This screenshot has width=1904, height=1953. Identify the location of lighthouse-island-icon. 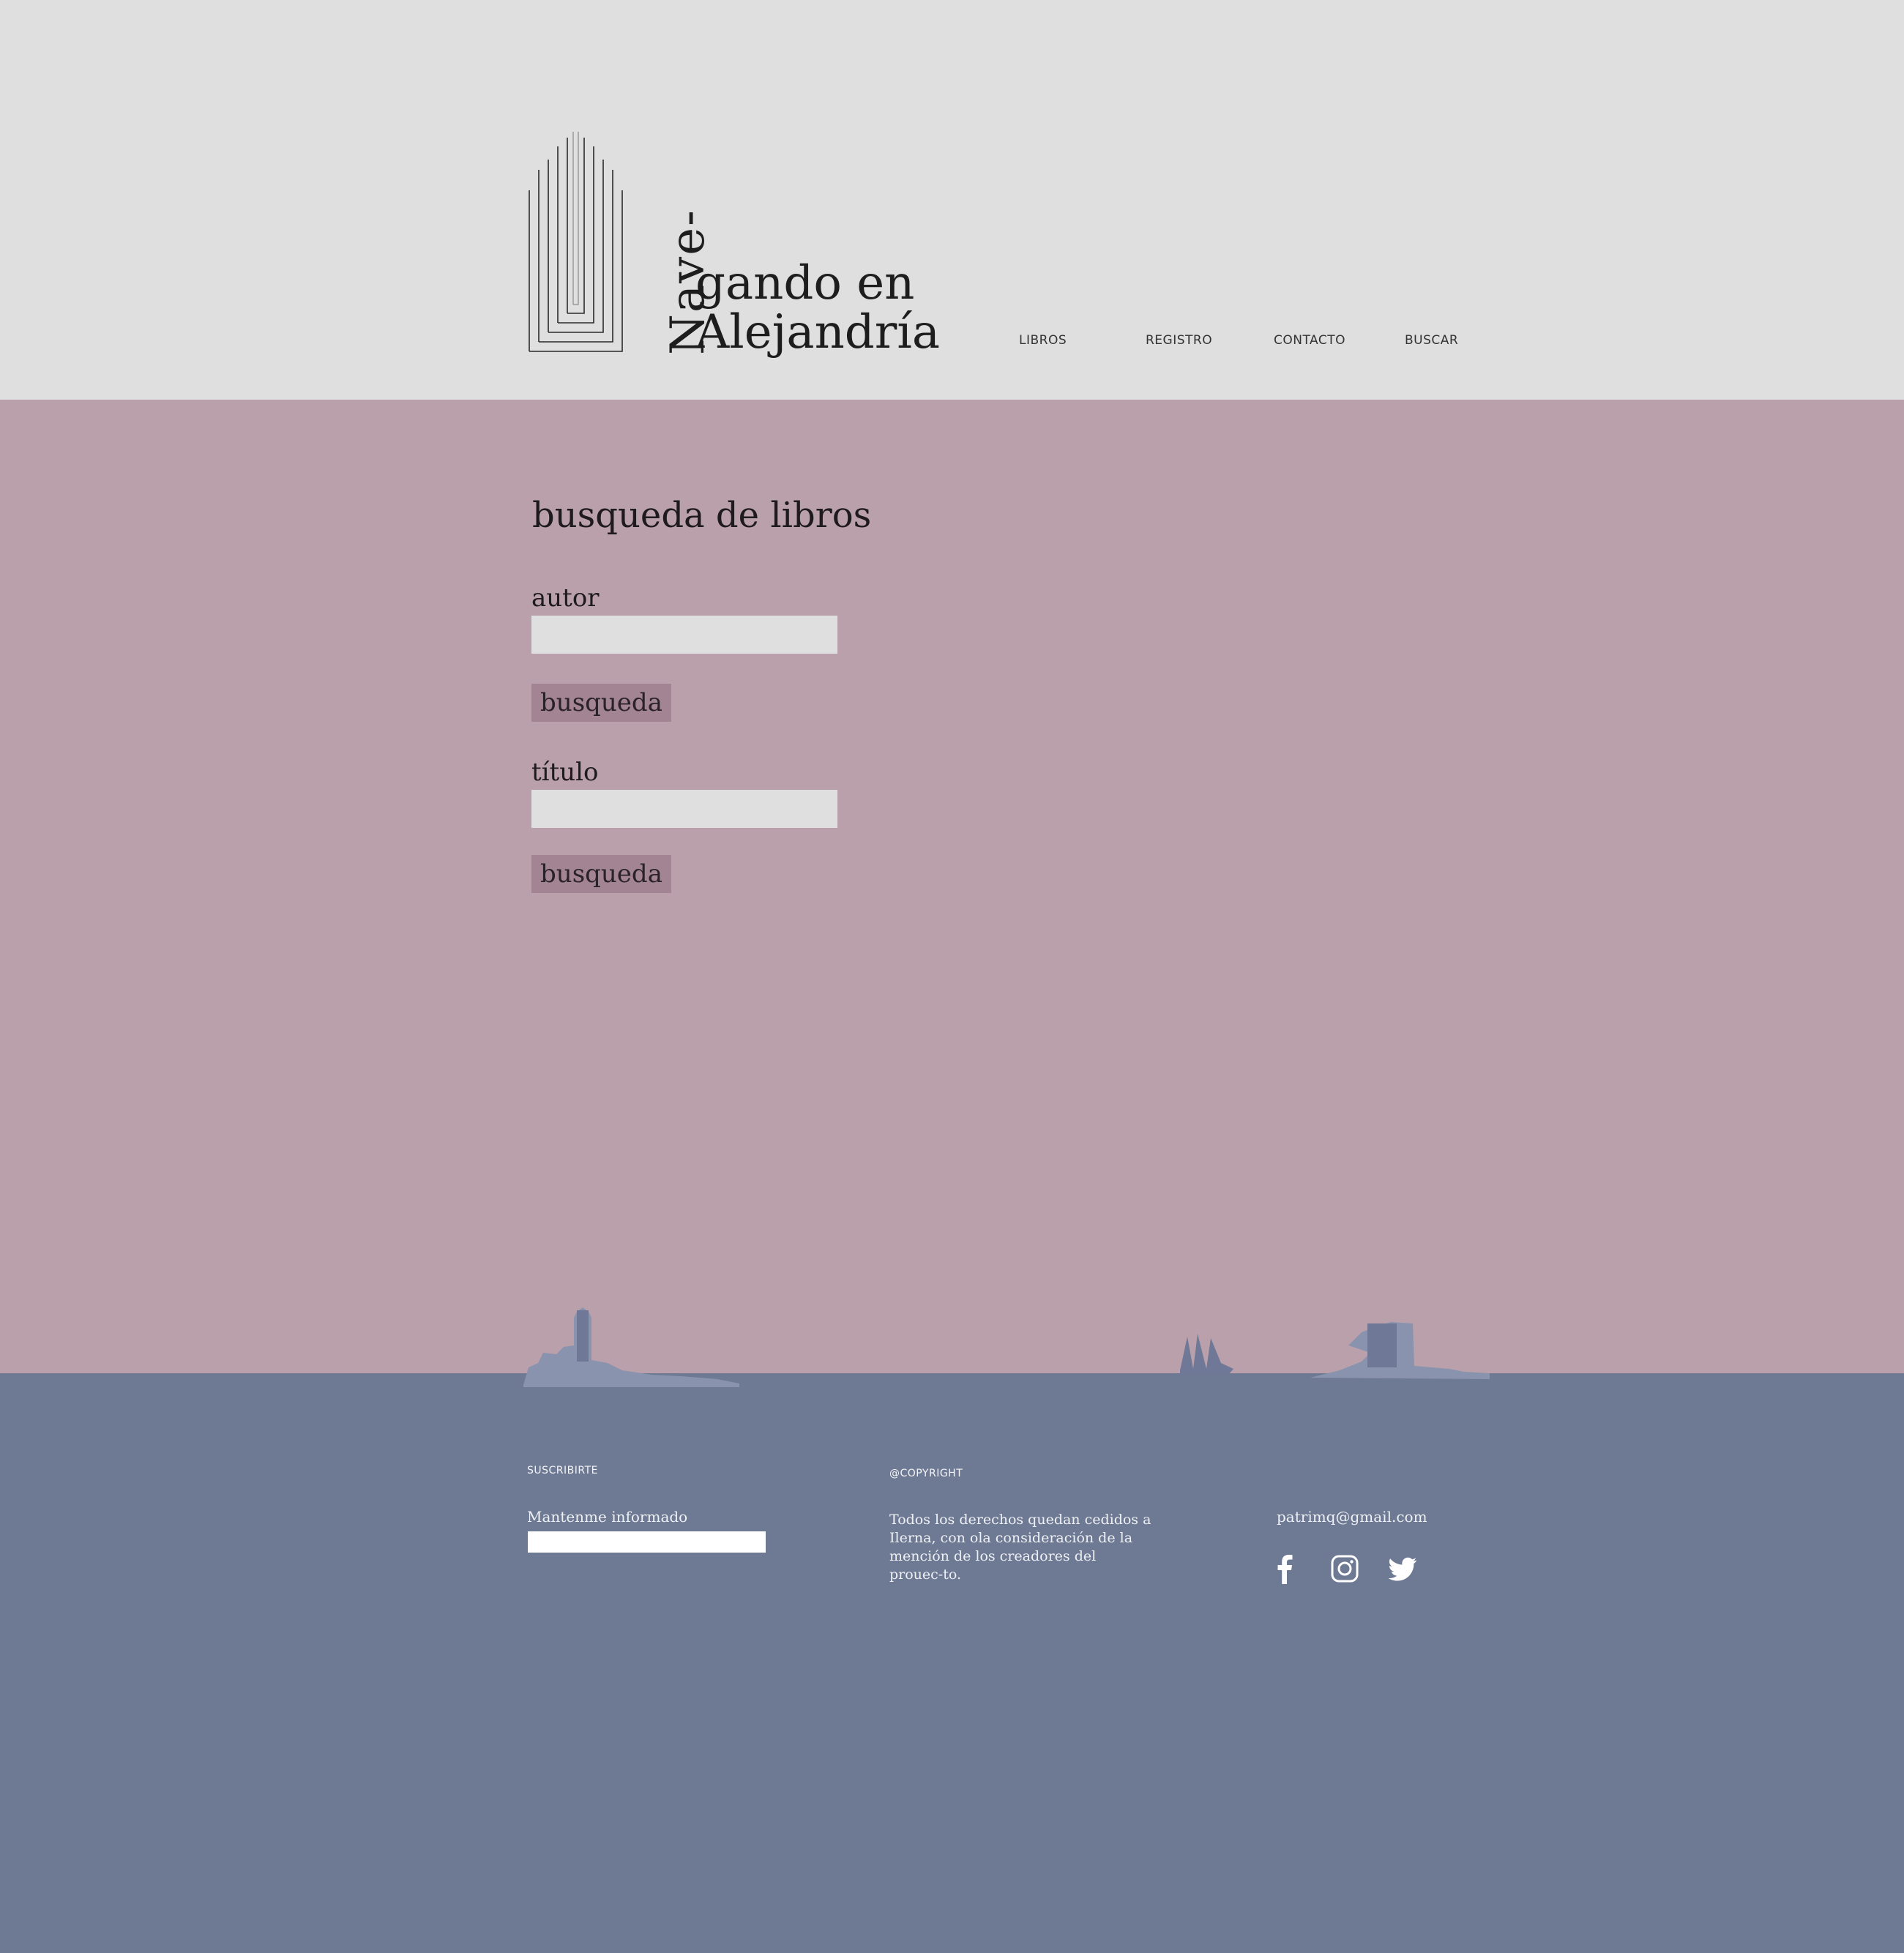
(631, 1347).